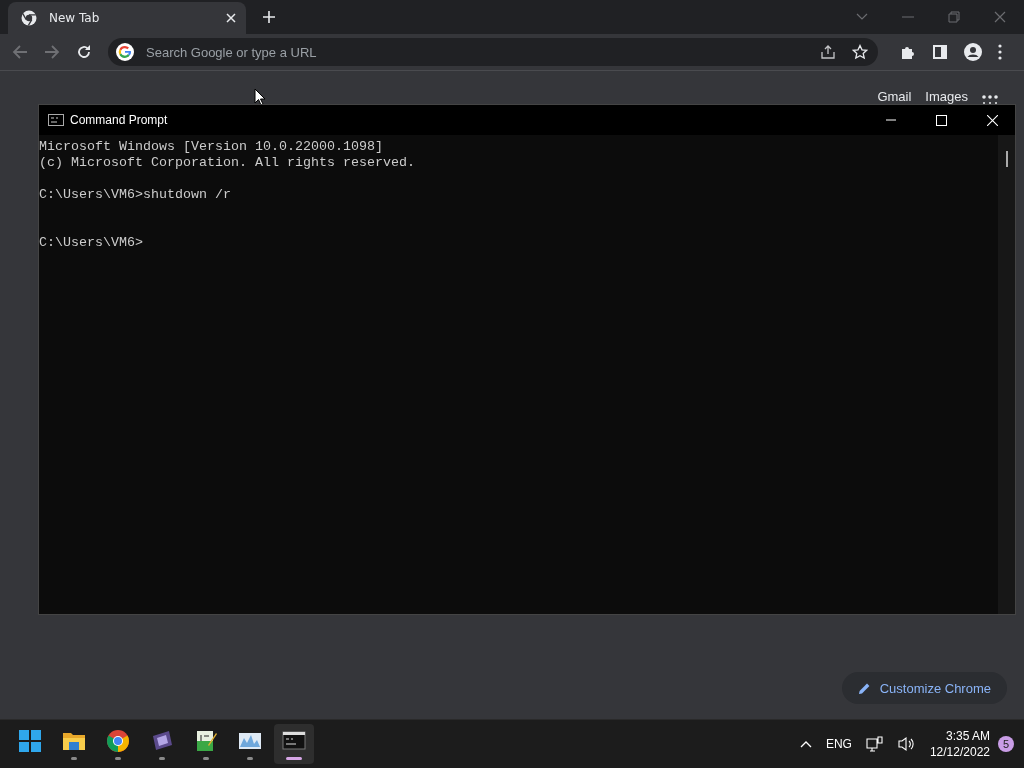 The height and width of the screenshot is (768, 1024). Describe the element at coordinates (206, 740) in the screenshot. I see `notepad-icon` at that location.